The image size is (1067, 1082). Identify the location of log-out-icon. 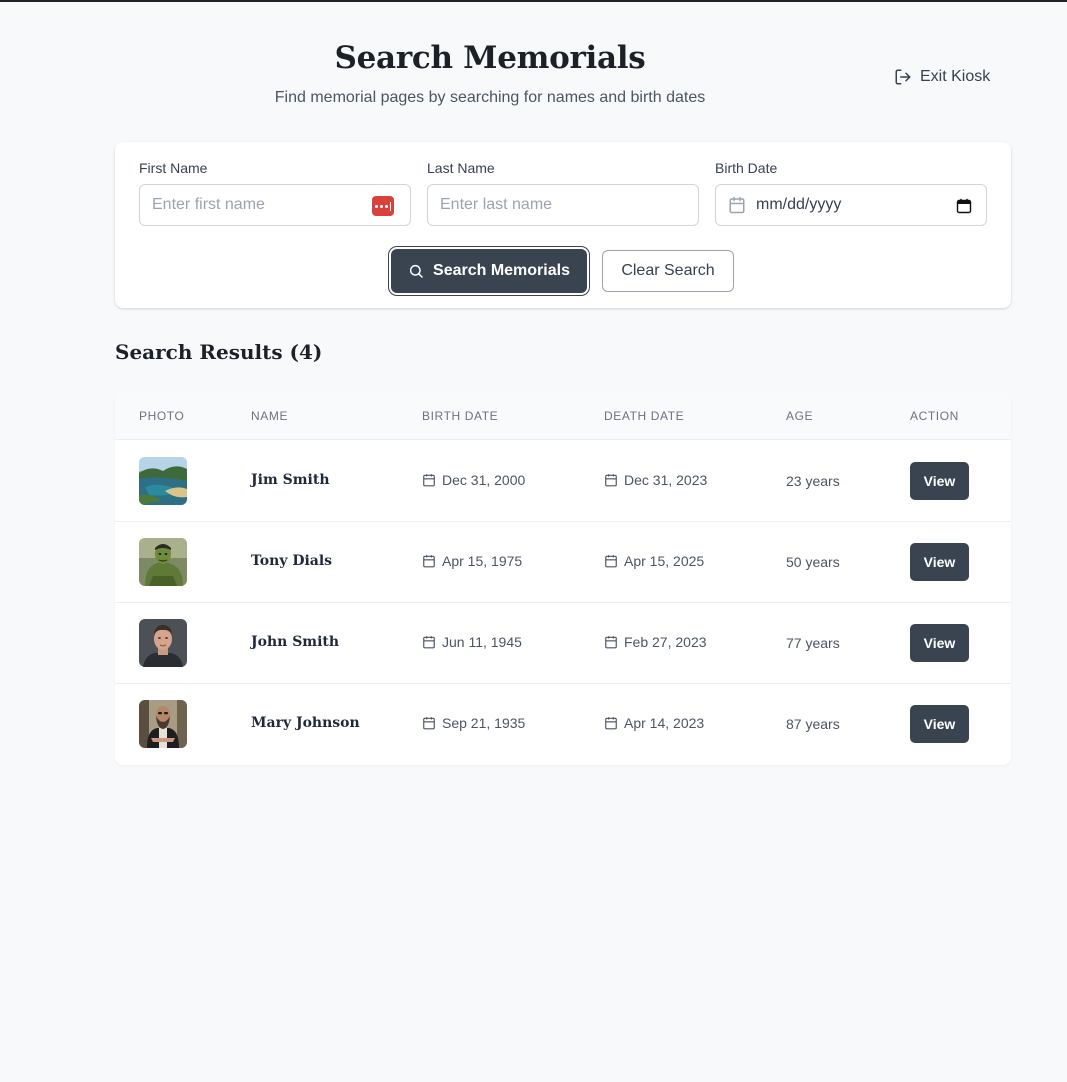
(903, 77).